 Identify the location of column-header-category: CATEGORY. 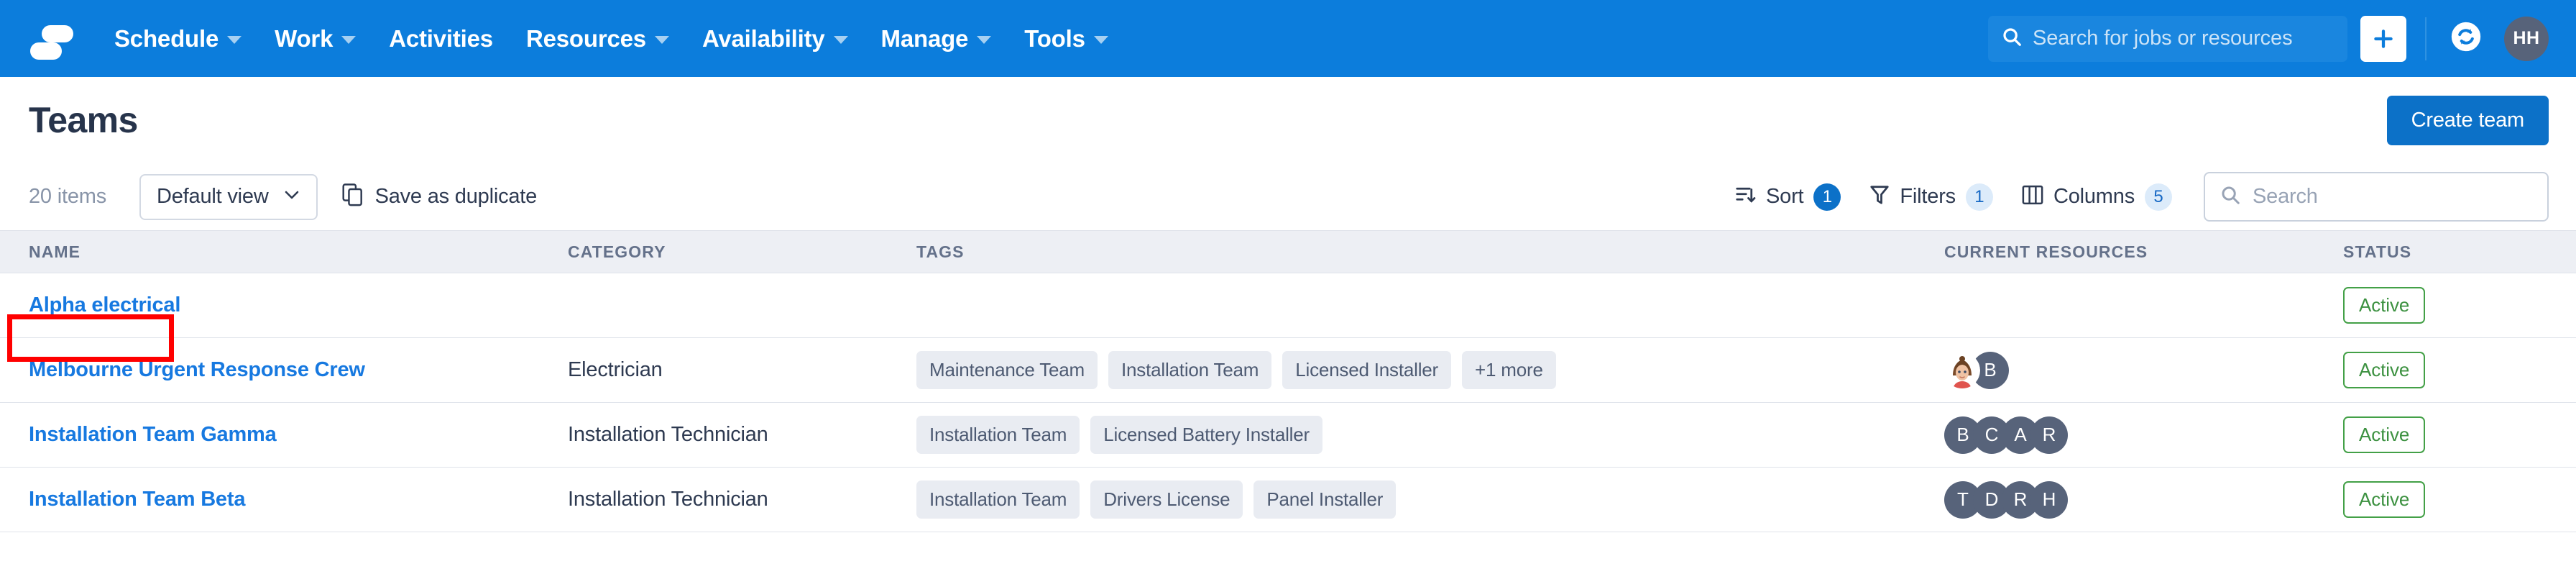
(742, 252).